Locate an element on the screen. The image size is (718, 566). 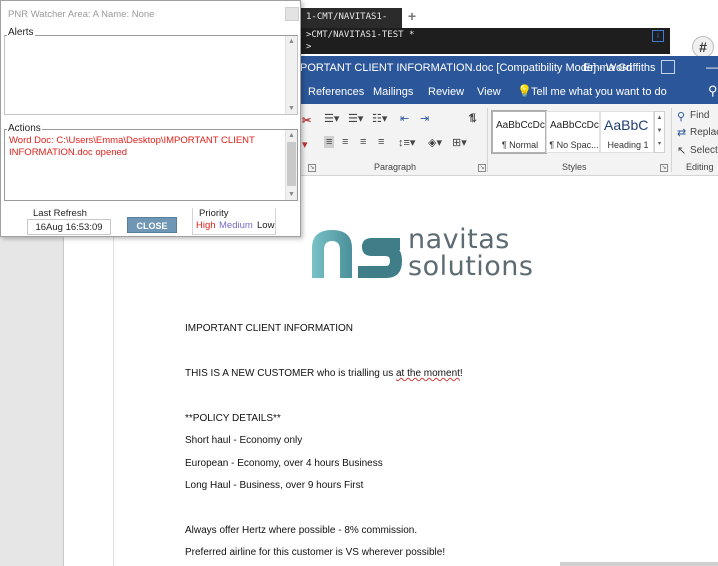
find-button: Find is located at coordinates (699, 115).